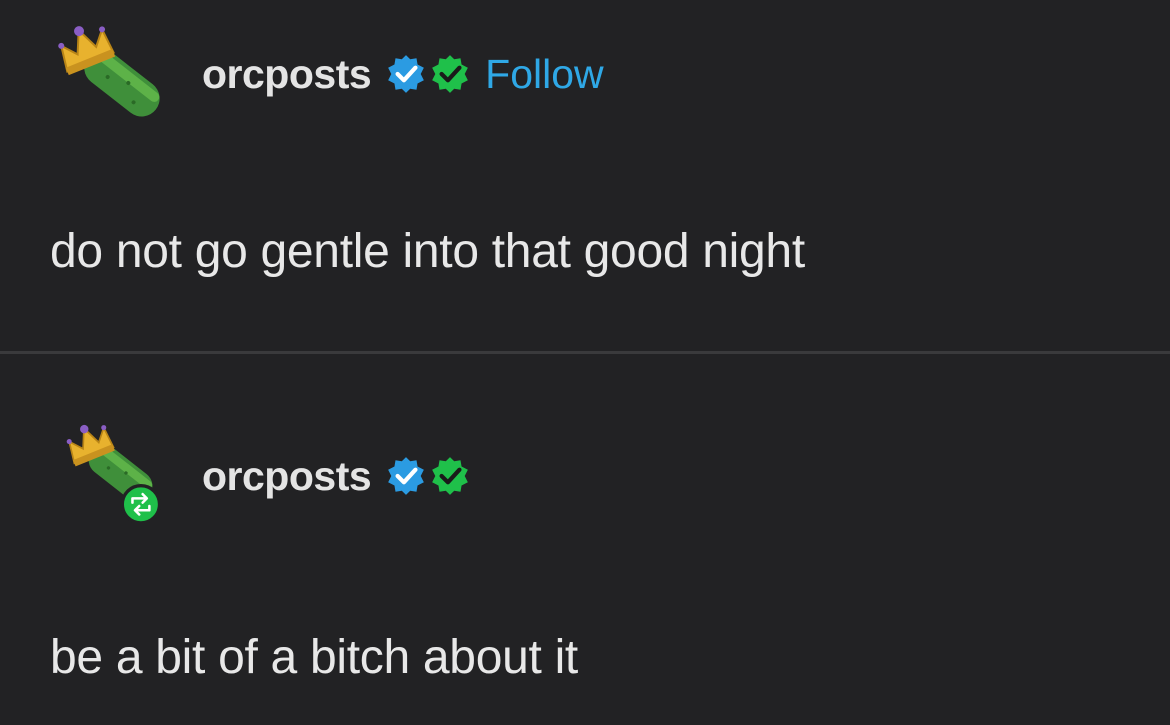  I want to click on post-body-text: do not go gentle into that good night, so click(427, 251).